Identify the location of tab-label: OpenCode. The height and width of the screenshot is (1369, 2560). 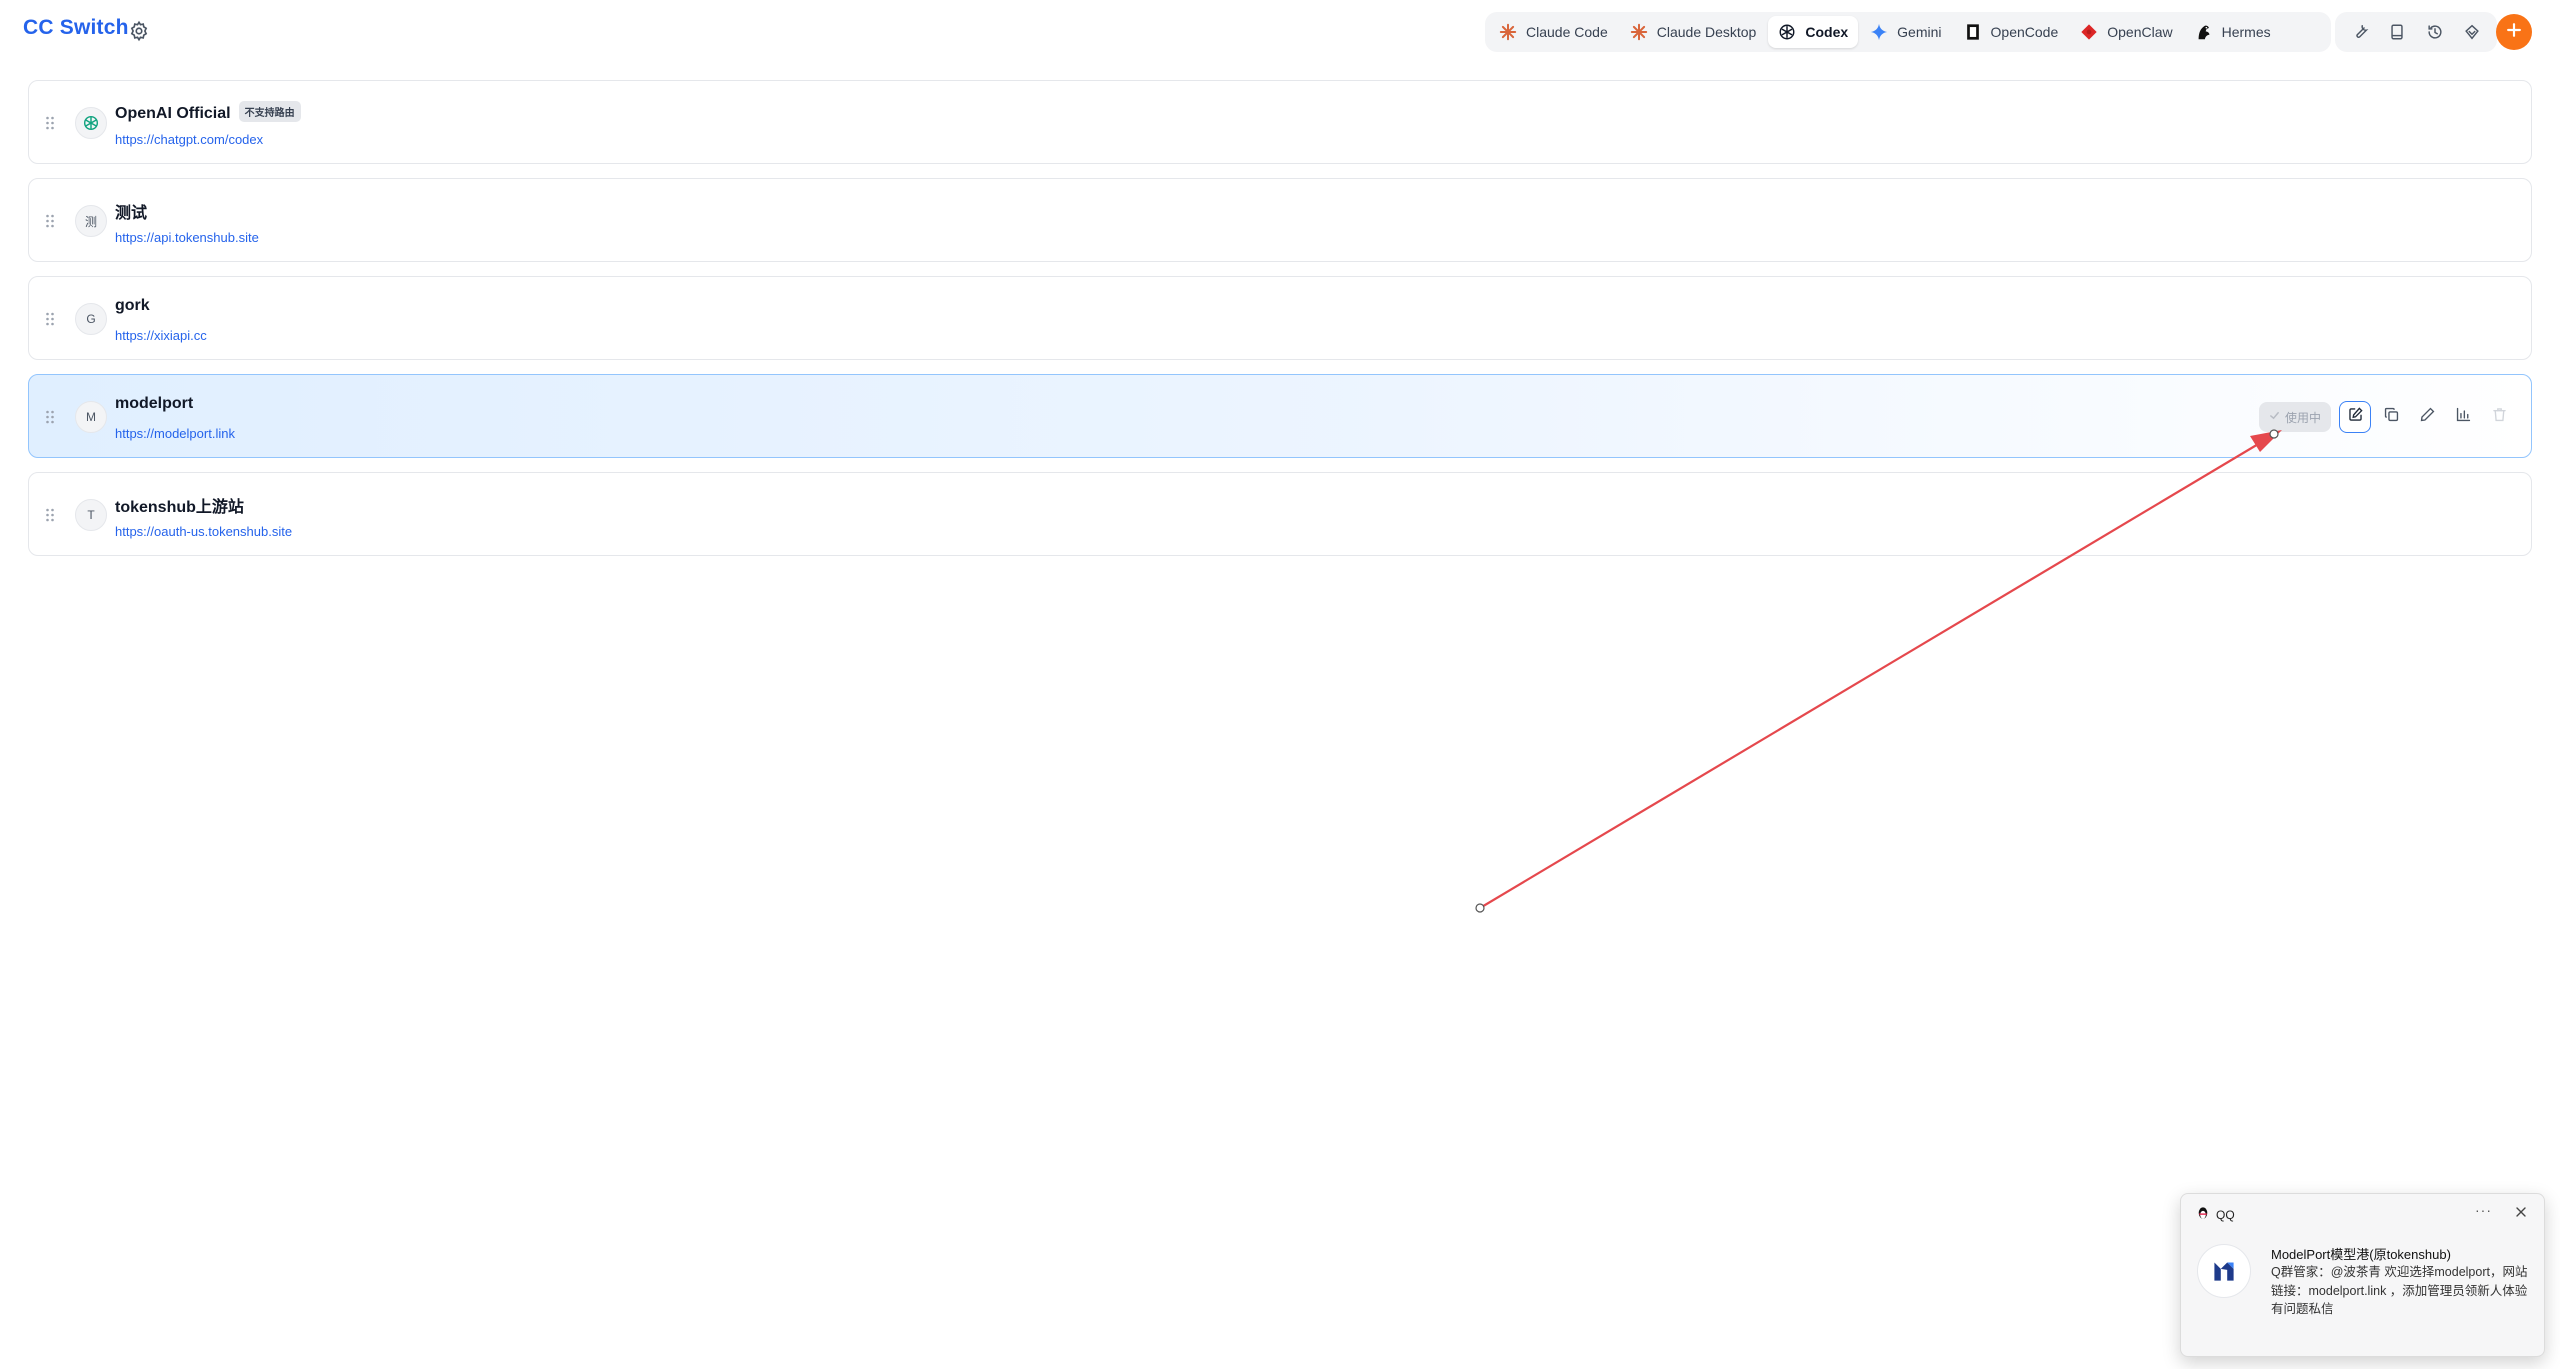
(2024, 32).